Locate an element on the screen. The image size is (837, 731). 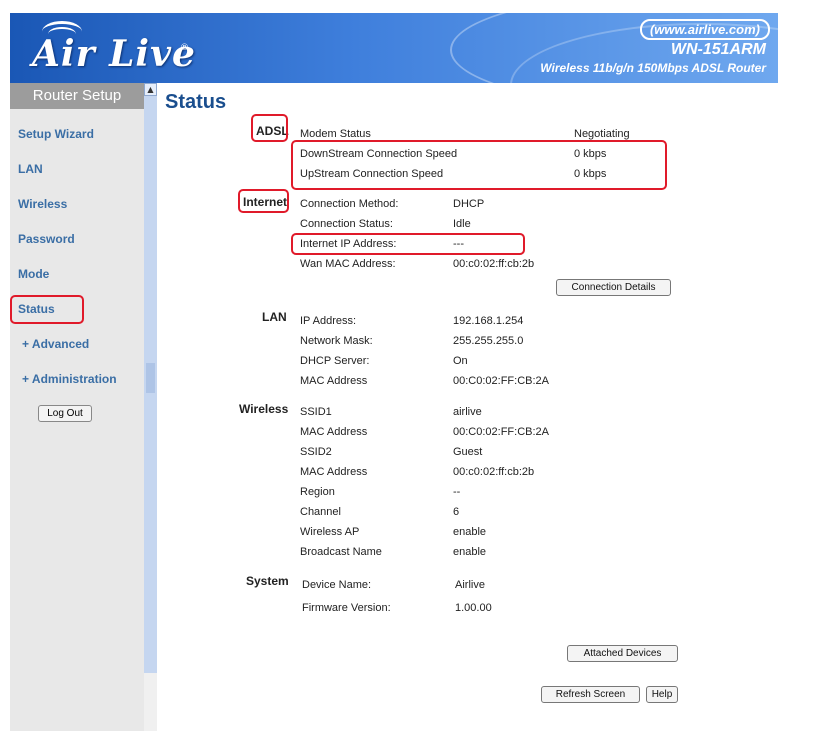
highlight-internet-heading is located at coordinates (263, 201).